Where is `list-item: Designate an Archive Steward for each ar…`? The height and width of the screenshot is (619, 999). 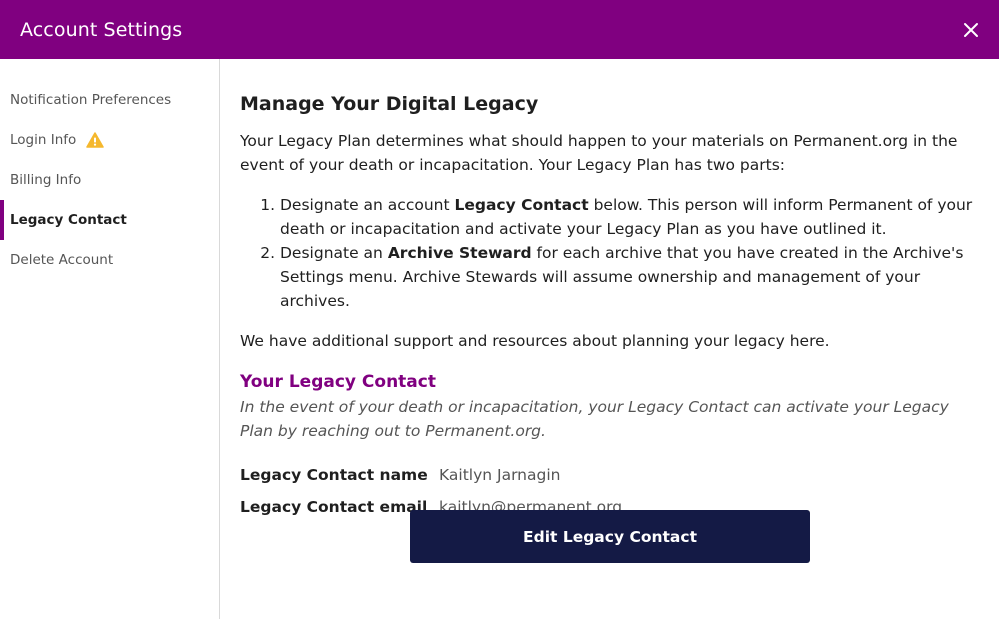 list-item: Designate an Archive Steward for each ar… is located at coordinates (632, 277).